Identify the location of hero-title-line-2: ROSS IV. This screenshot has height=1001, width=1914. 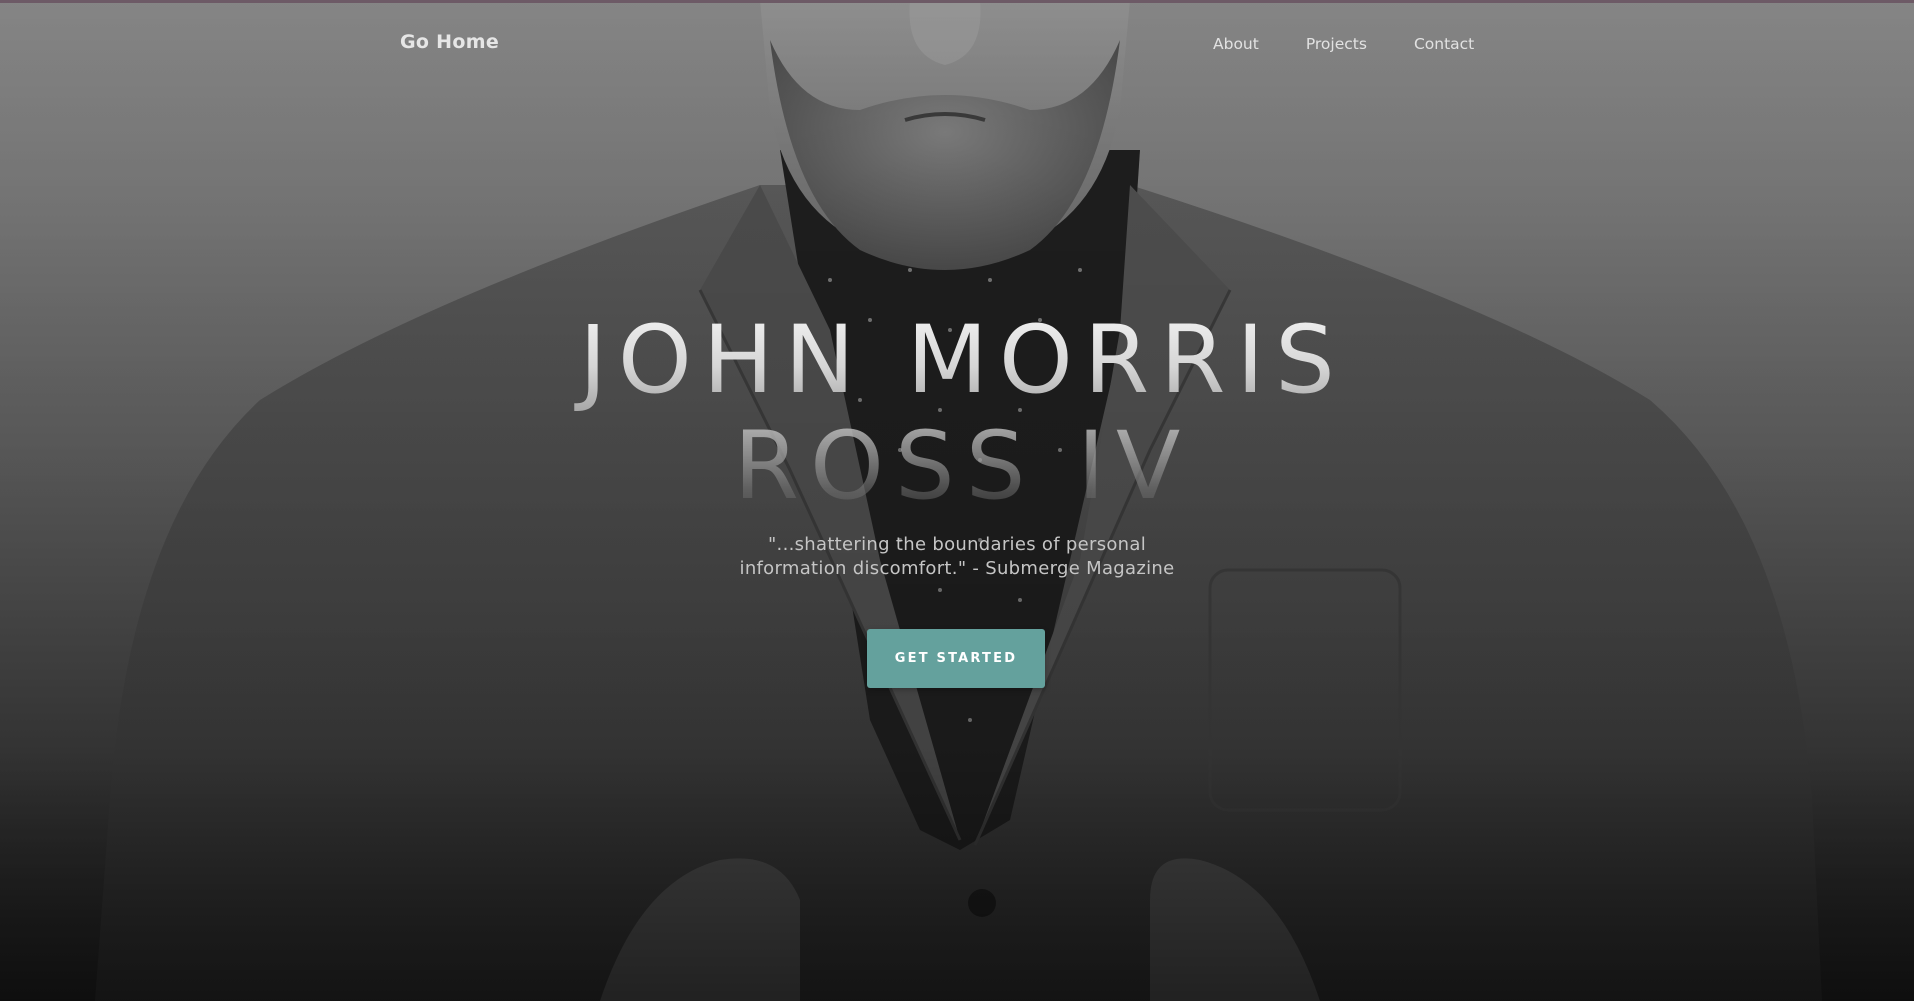
(957, 467).